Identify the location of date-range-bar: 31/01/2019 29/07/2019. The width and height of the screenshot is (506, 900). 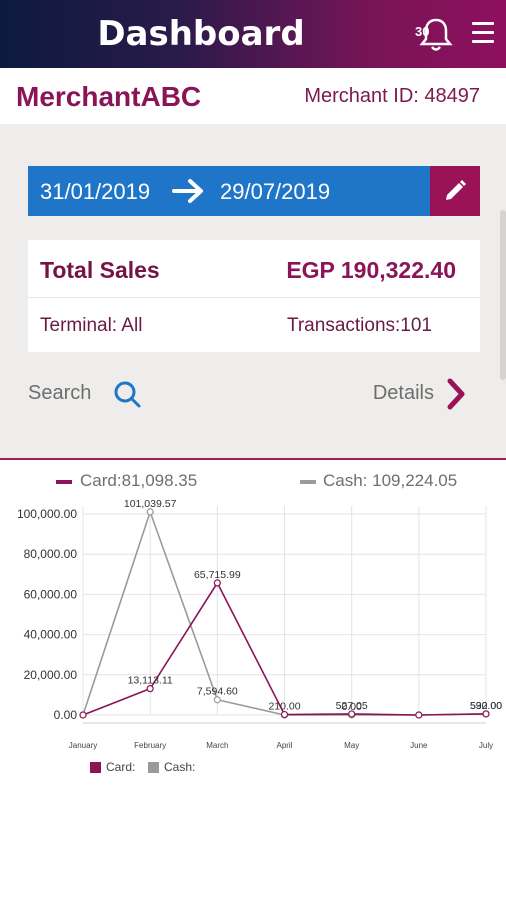
(254, 191).